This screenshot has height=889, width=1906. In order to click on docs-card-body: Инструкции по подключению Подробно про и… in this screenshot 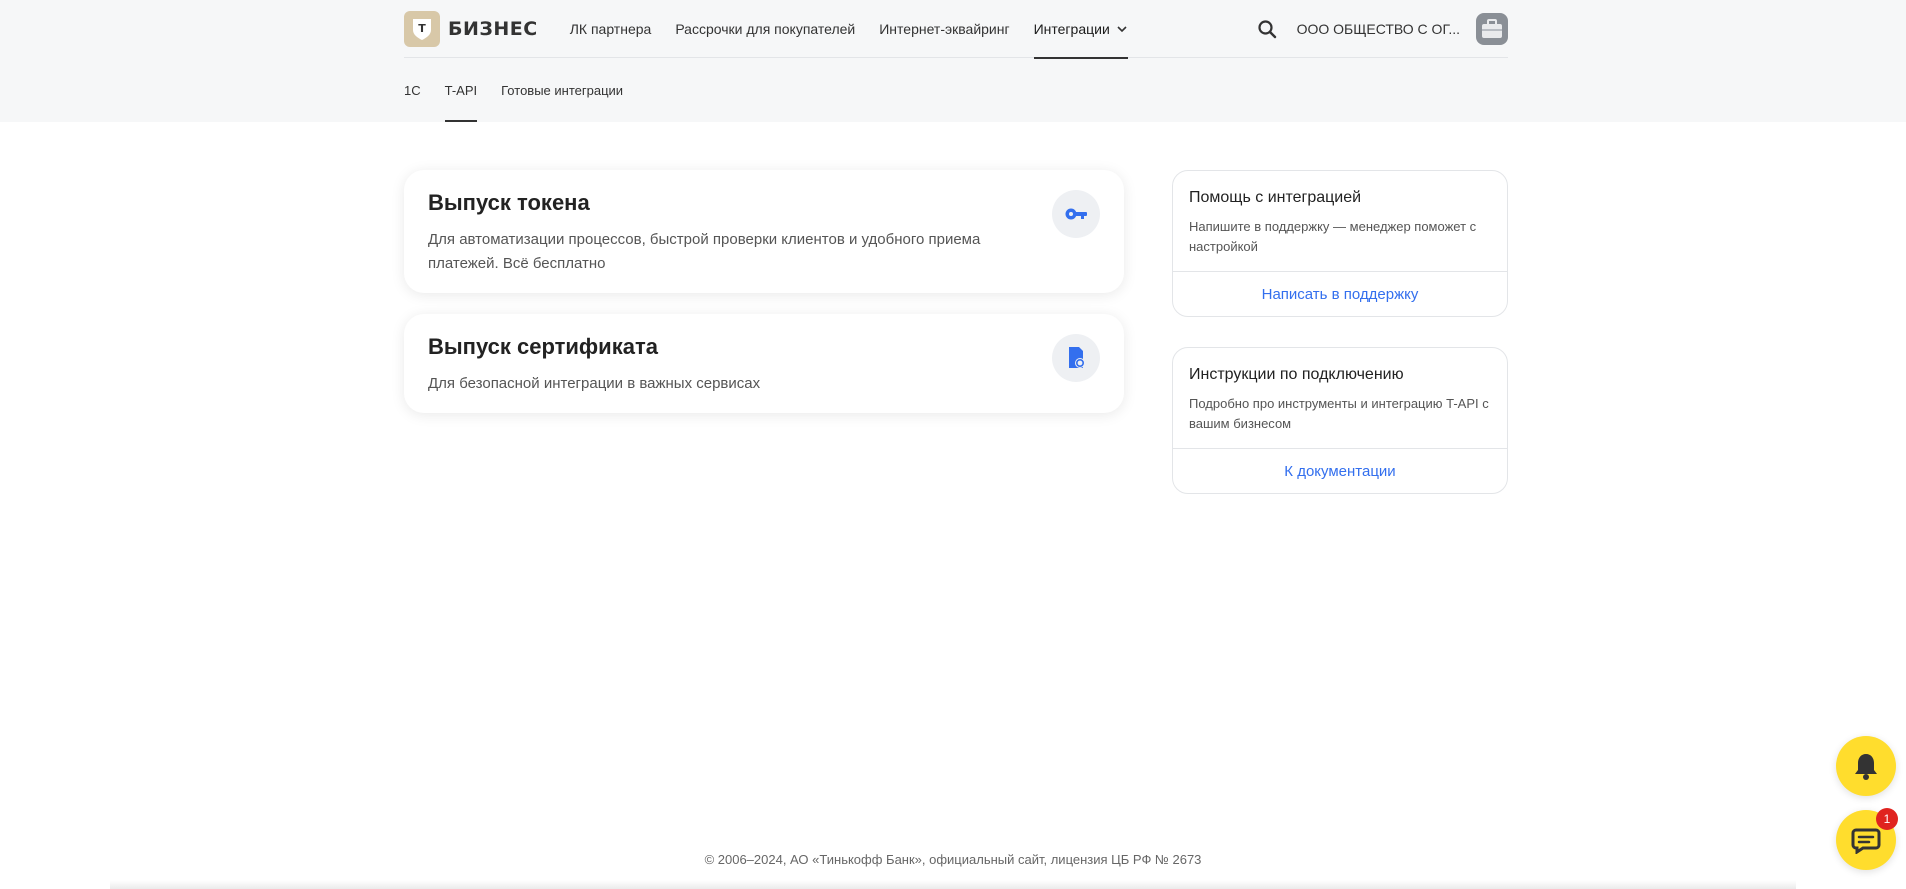, I will do `click(1340, 398)`.